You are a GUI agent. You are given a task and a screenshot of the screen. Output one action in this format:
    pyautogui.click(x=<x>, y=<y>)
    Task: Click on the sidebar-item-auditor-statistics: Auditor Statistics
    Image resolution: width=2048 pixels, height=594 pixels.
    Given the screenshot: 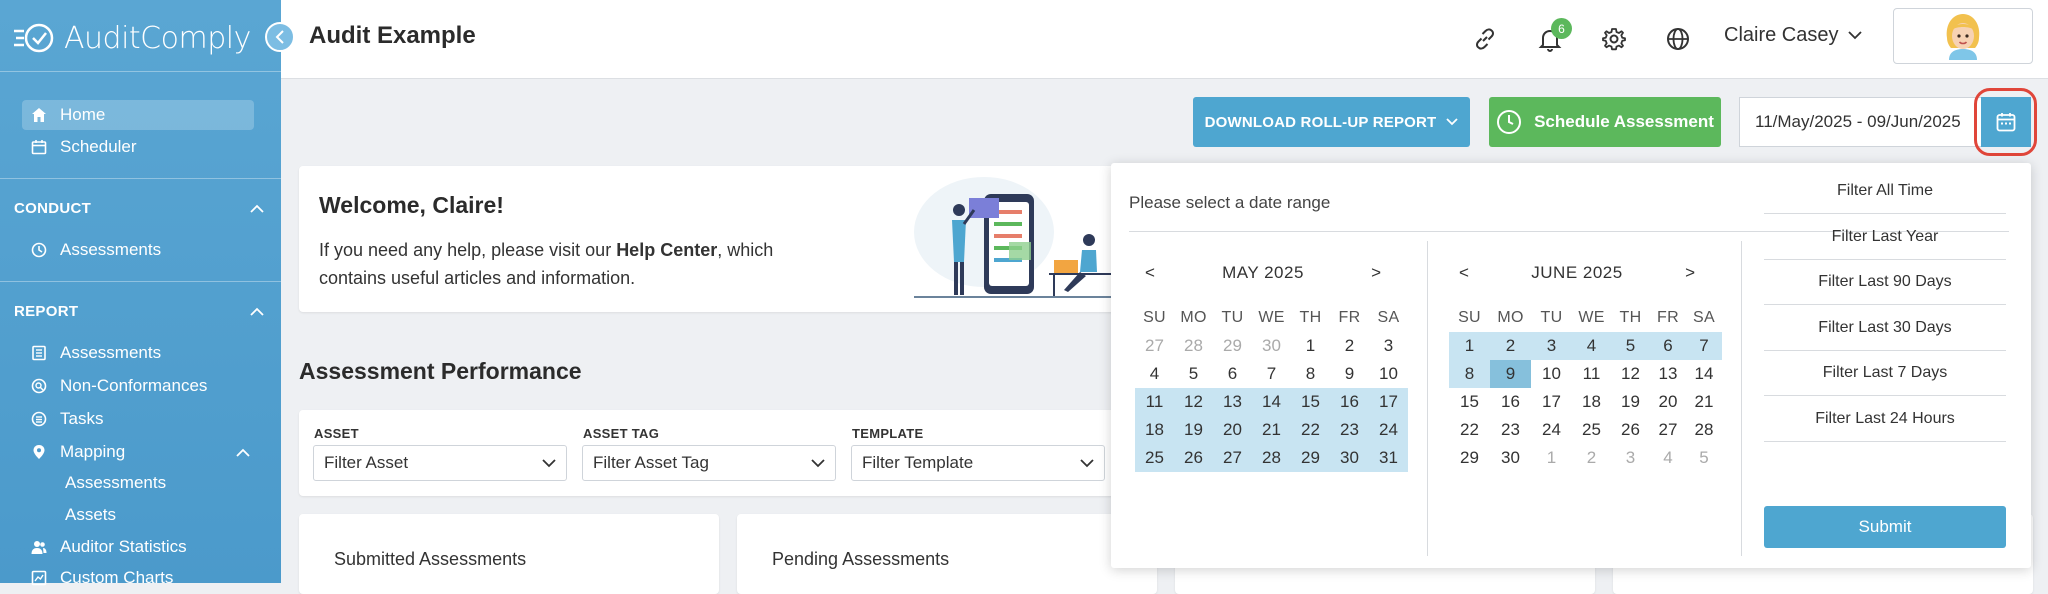 What is the action you would take?
    pyautogui.click(x=108, y=547)
    